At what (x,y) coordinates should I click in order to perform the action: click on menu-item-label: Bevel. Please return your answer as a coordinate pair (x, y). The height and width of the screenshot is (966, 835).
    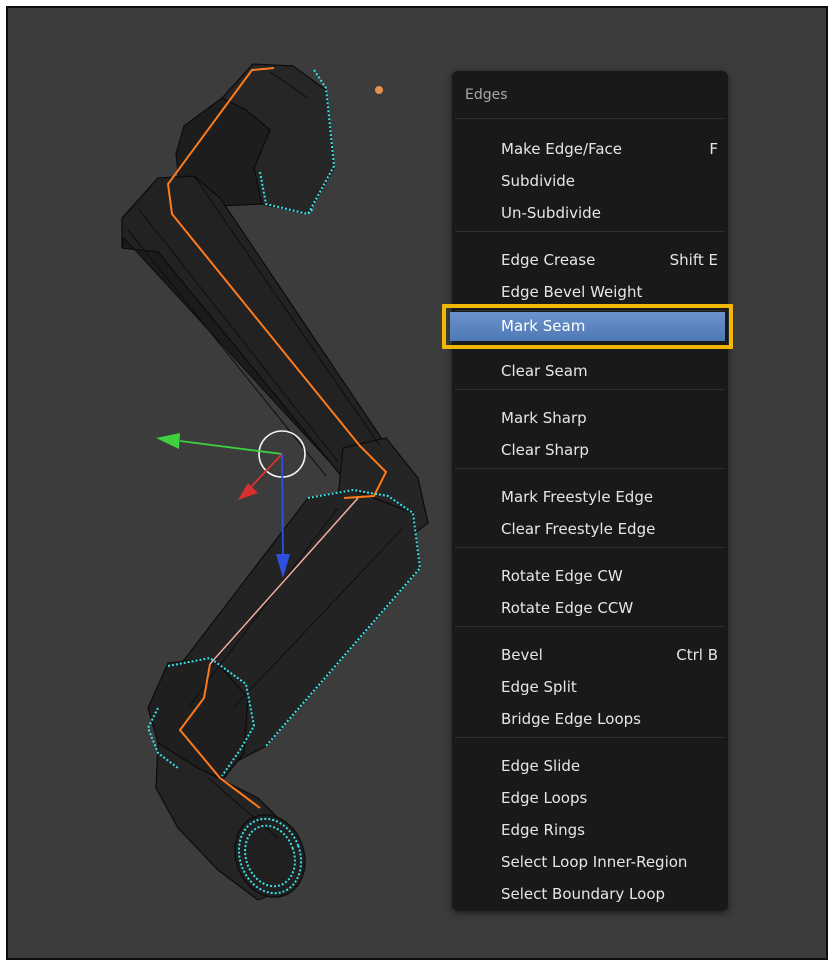
    Looking at the image, I should click on (522, 655).